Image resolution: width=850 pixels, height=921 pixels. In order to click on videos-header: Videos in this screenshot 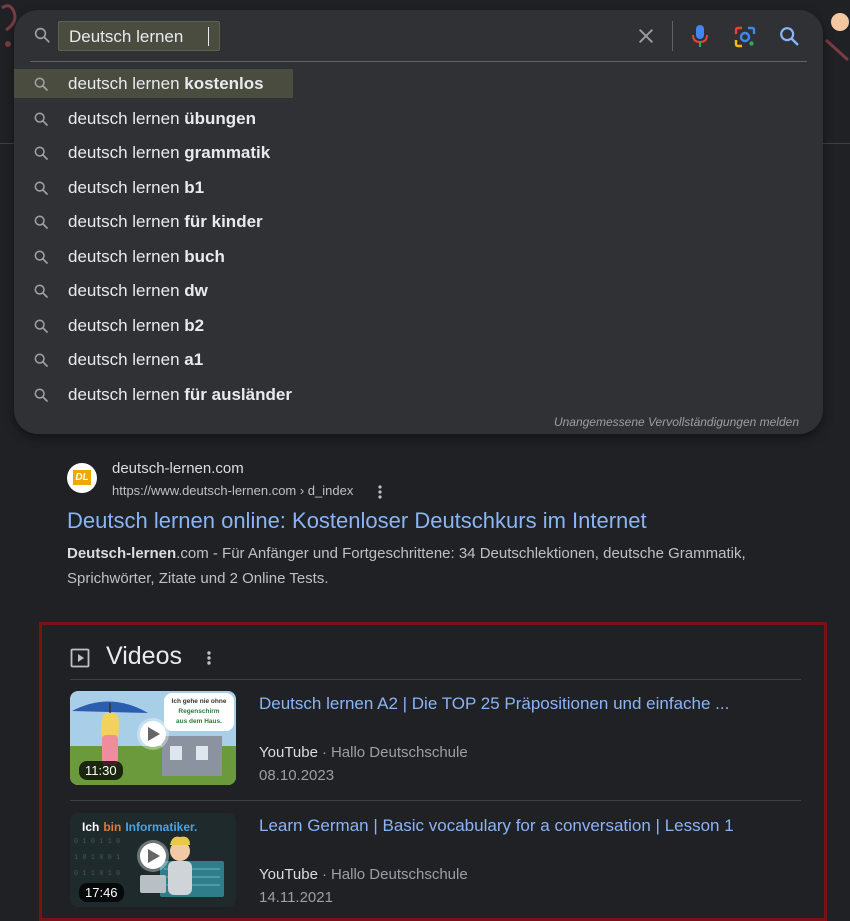, I will do `click(440, 657)`.